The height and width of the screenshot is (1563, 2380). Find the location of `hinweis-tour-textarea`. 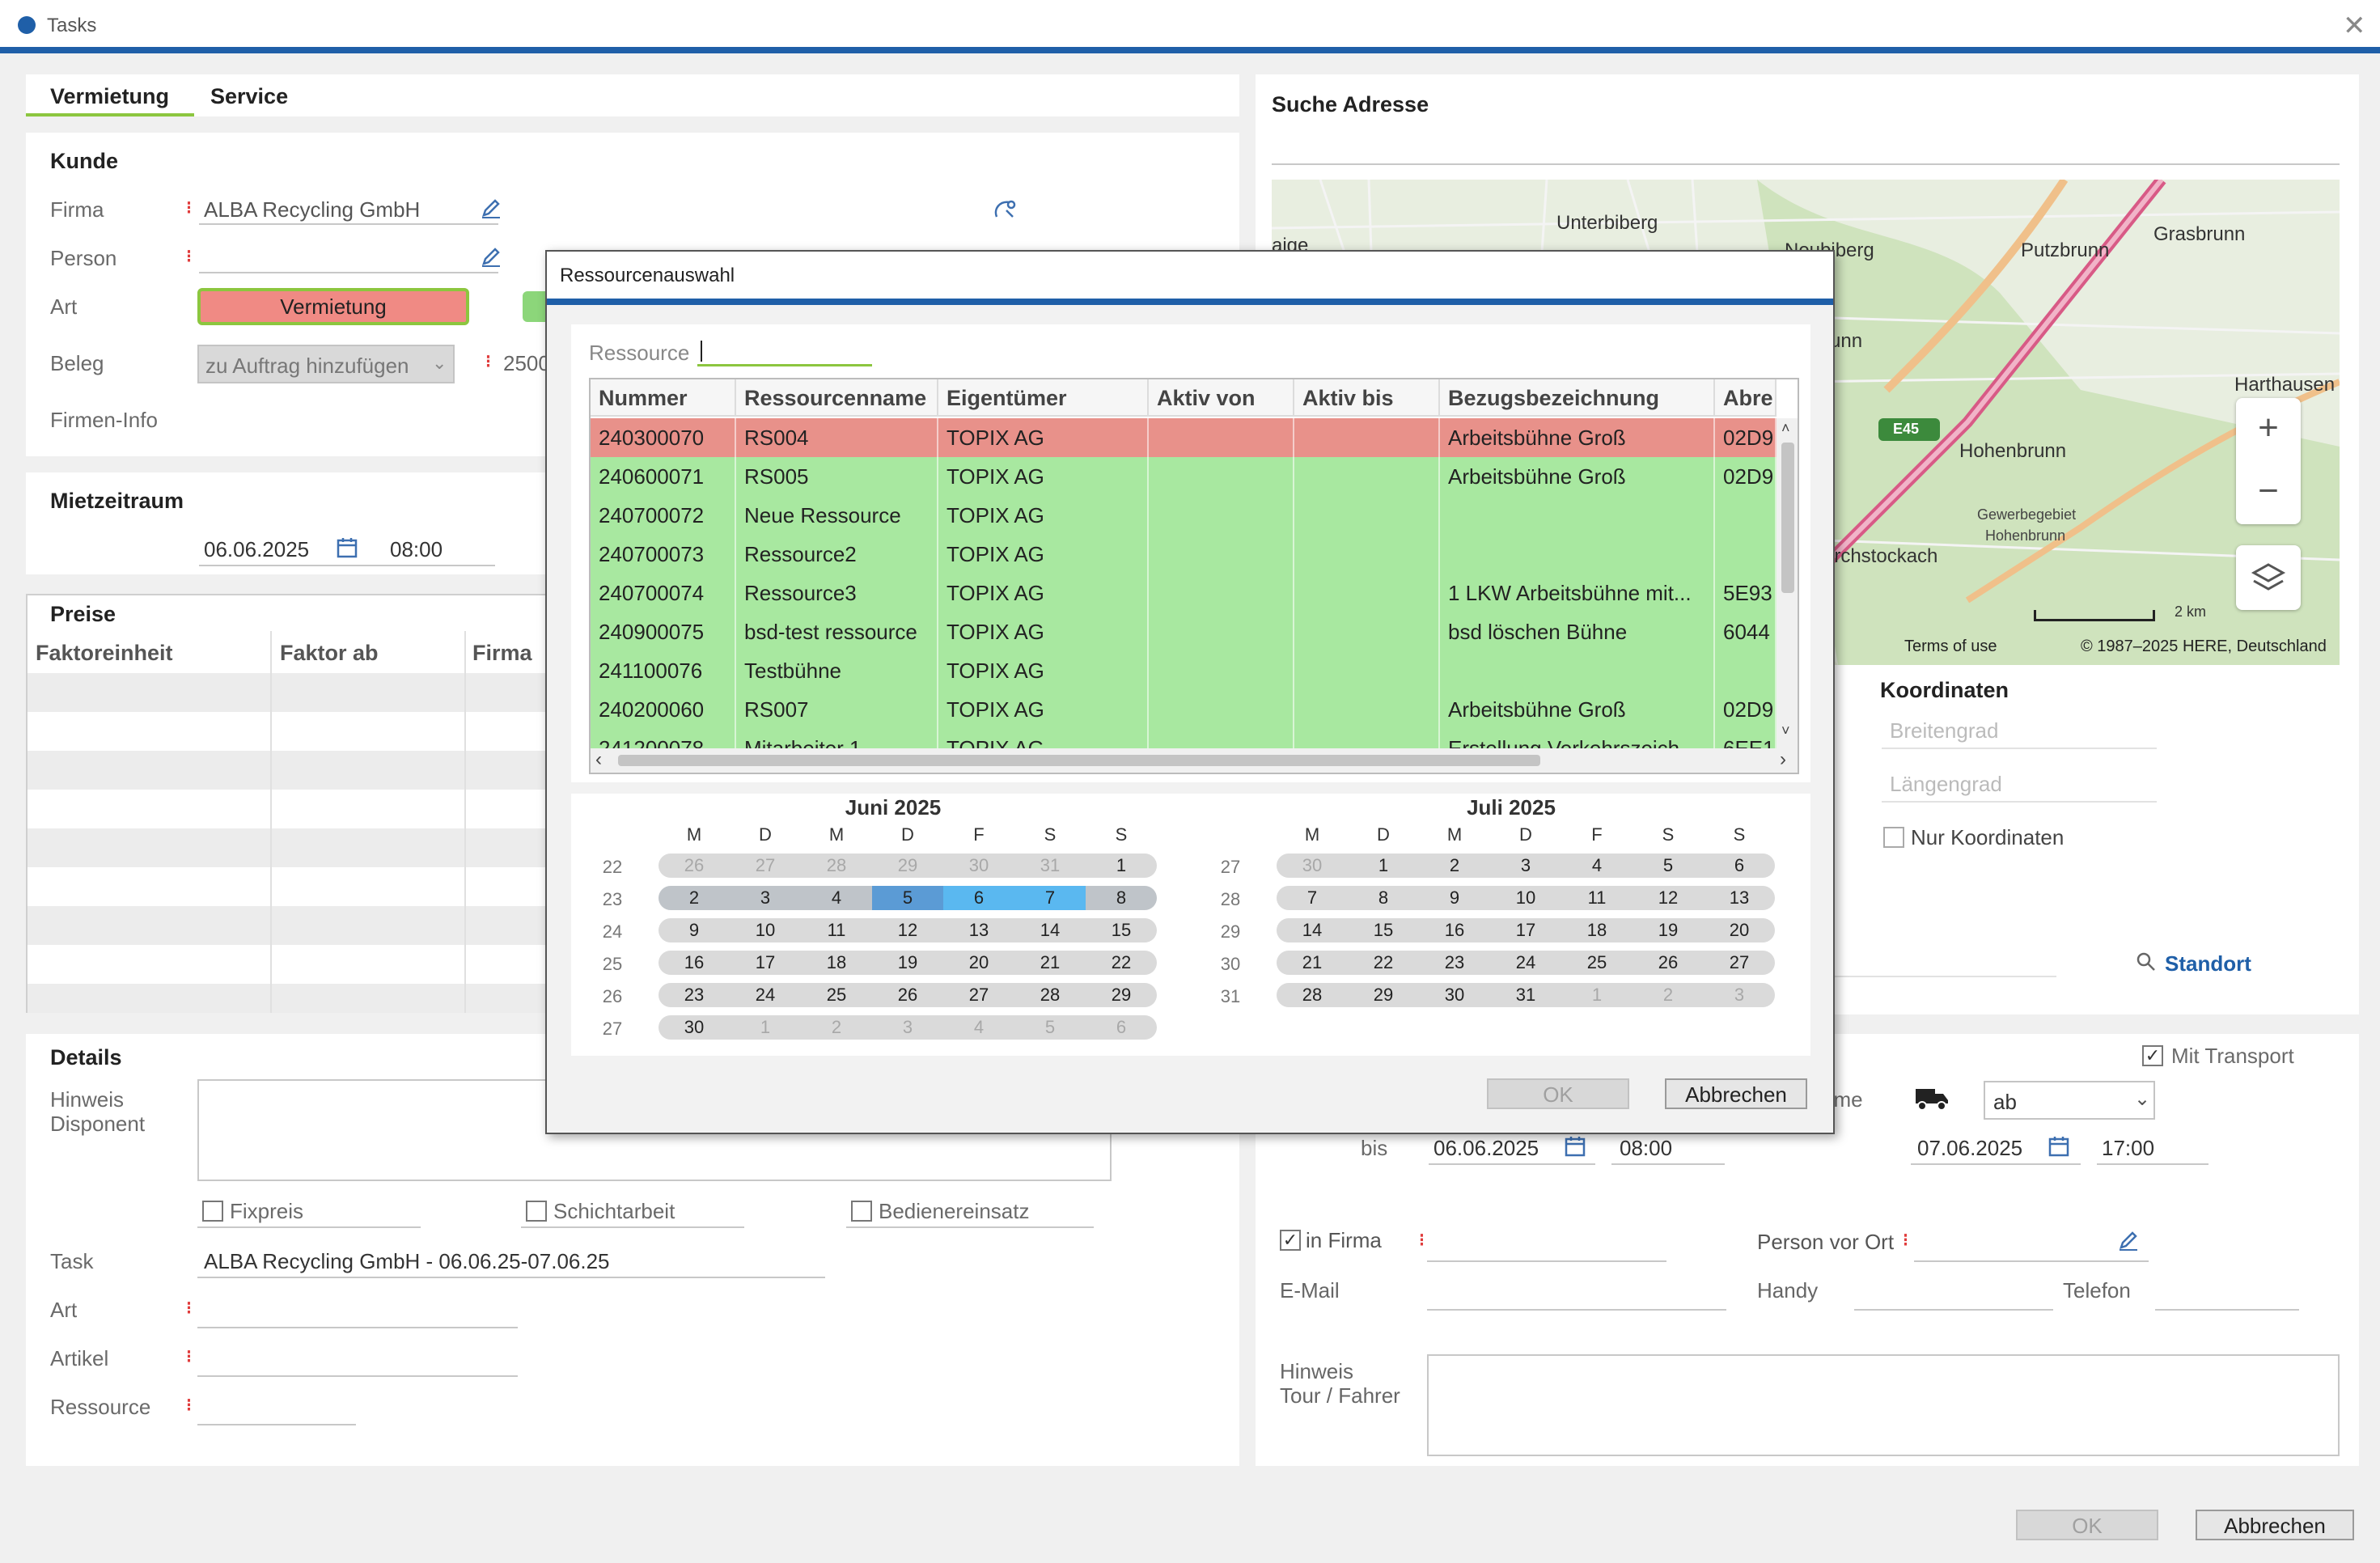

hinweis-tour-textarea is located at coordinates (1883, 1405).